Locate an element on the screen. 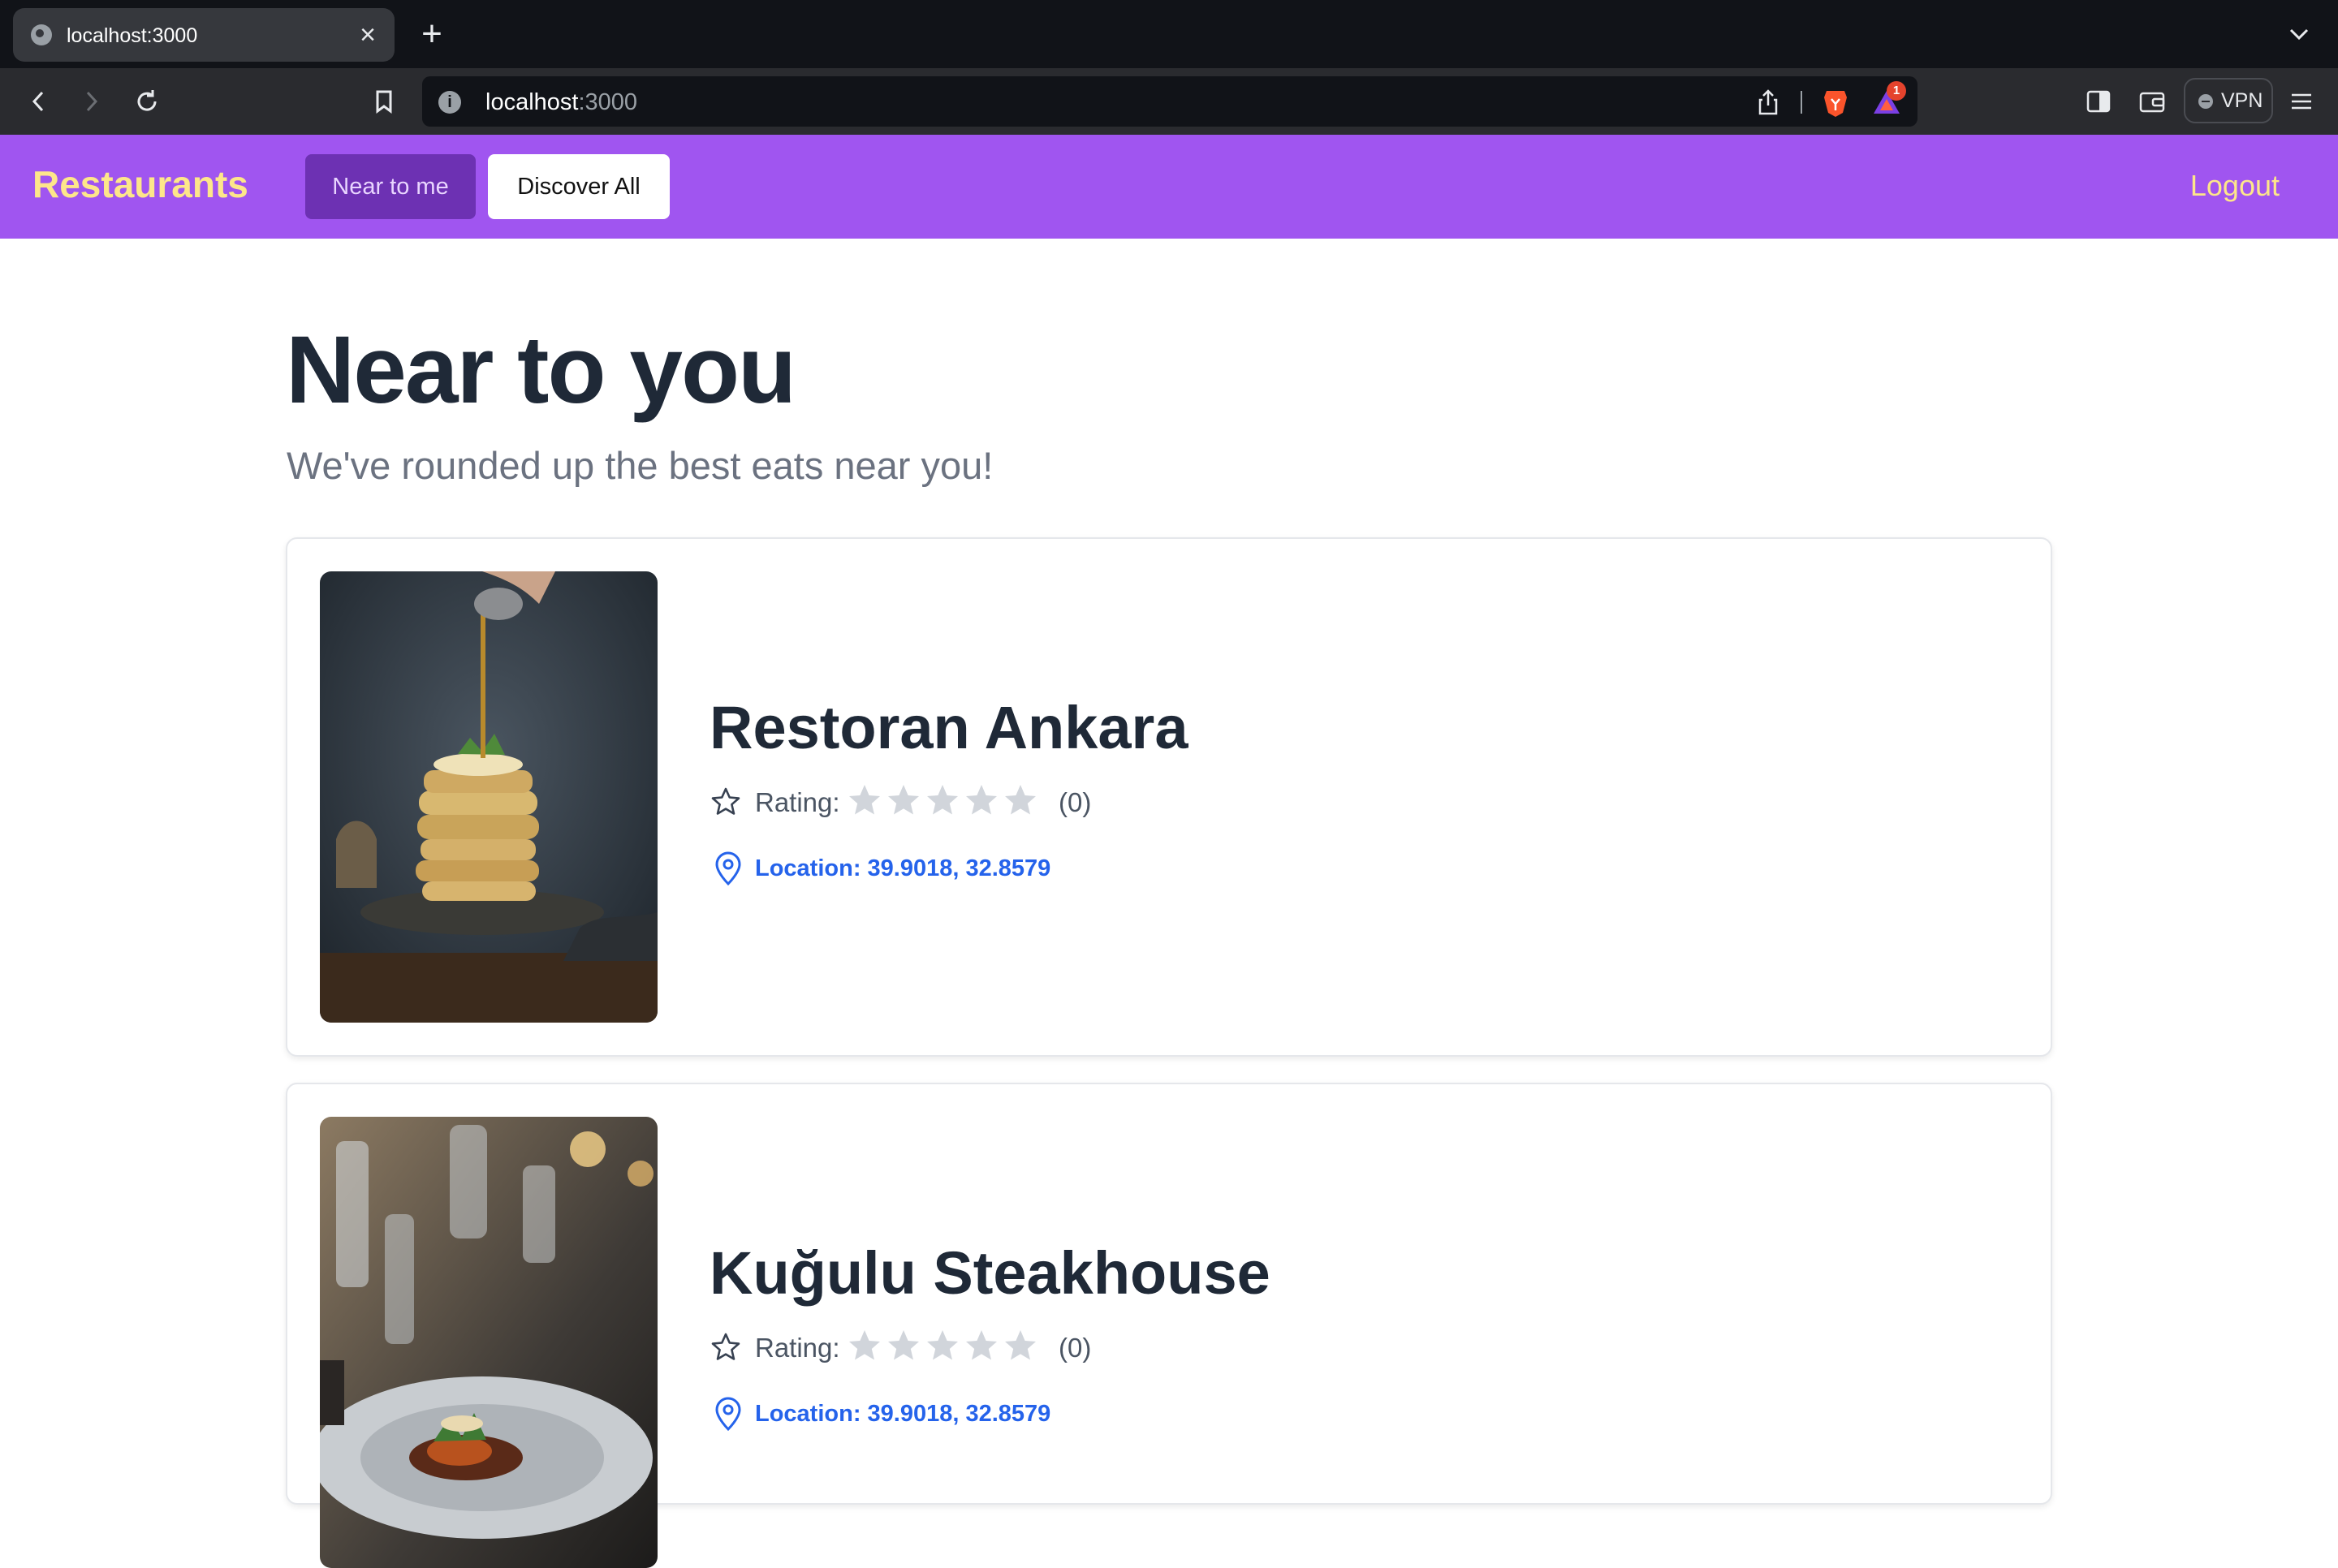  page-title: Near to you is located at coordinates (541, 371).